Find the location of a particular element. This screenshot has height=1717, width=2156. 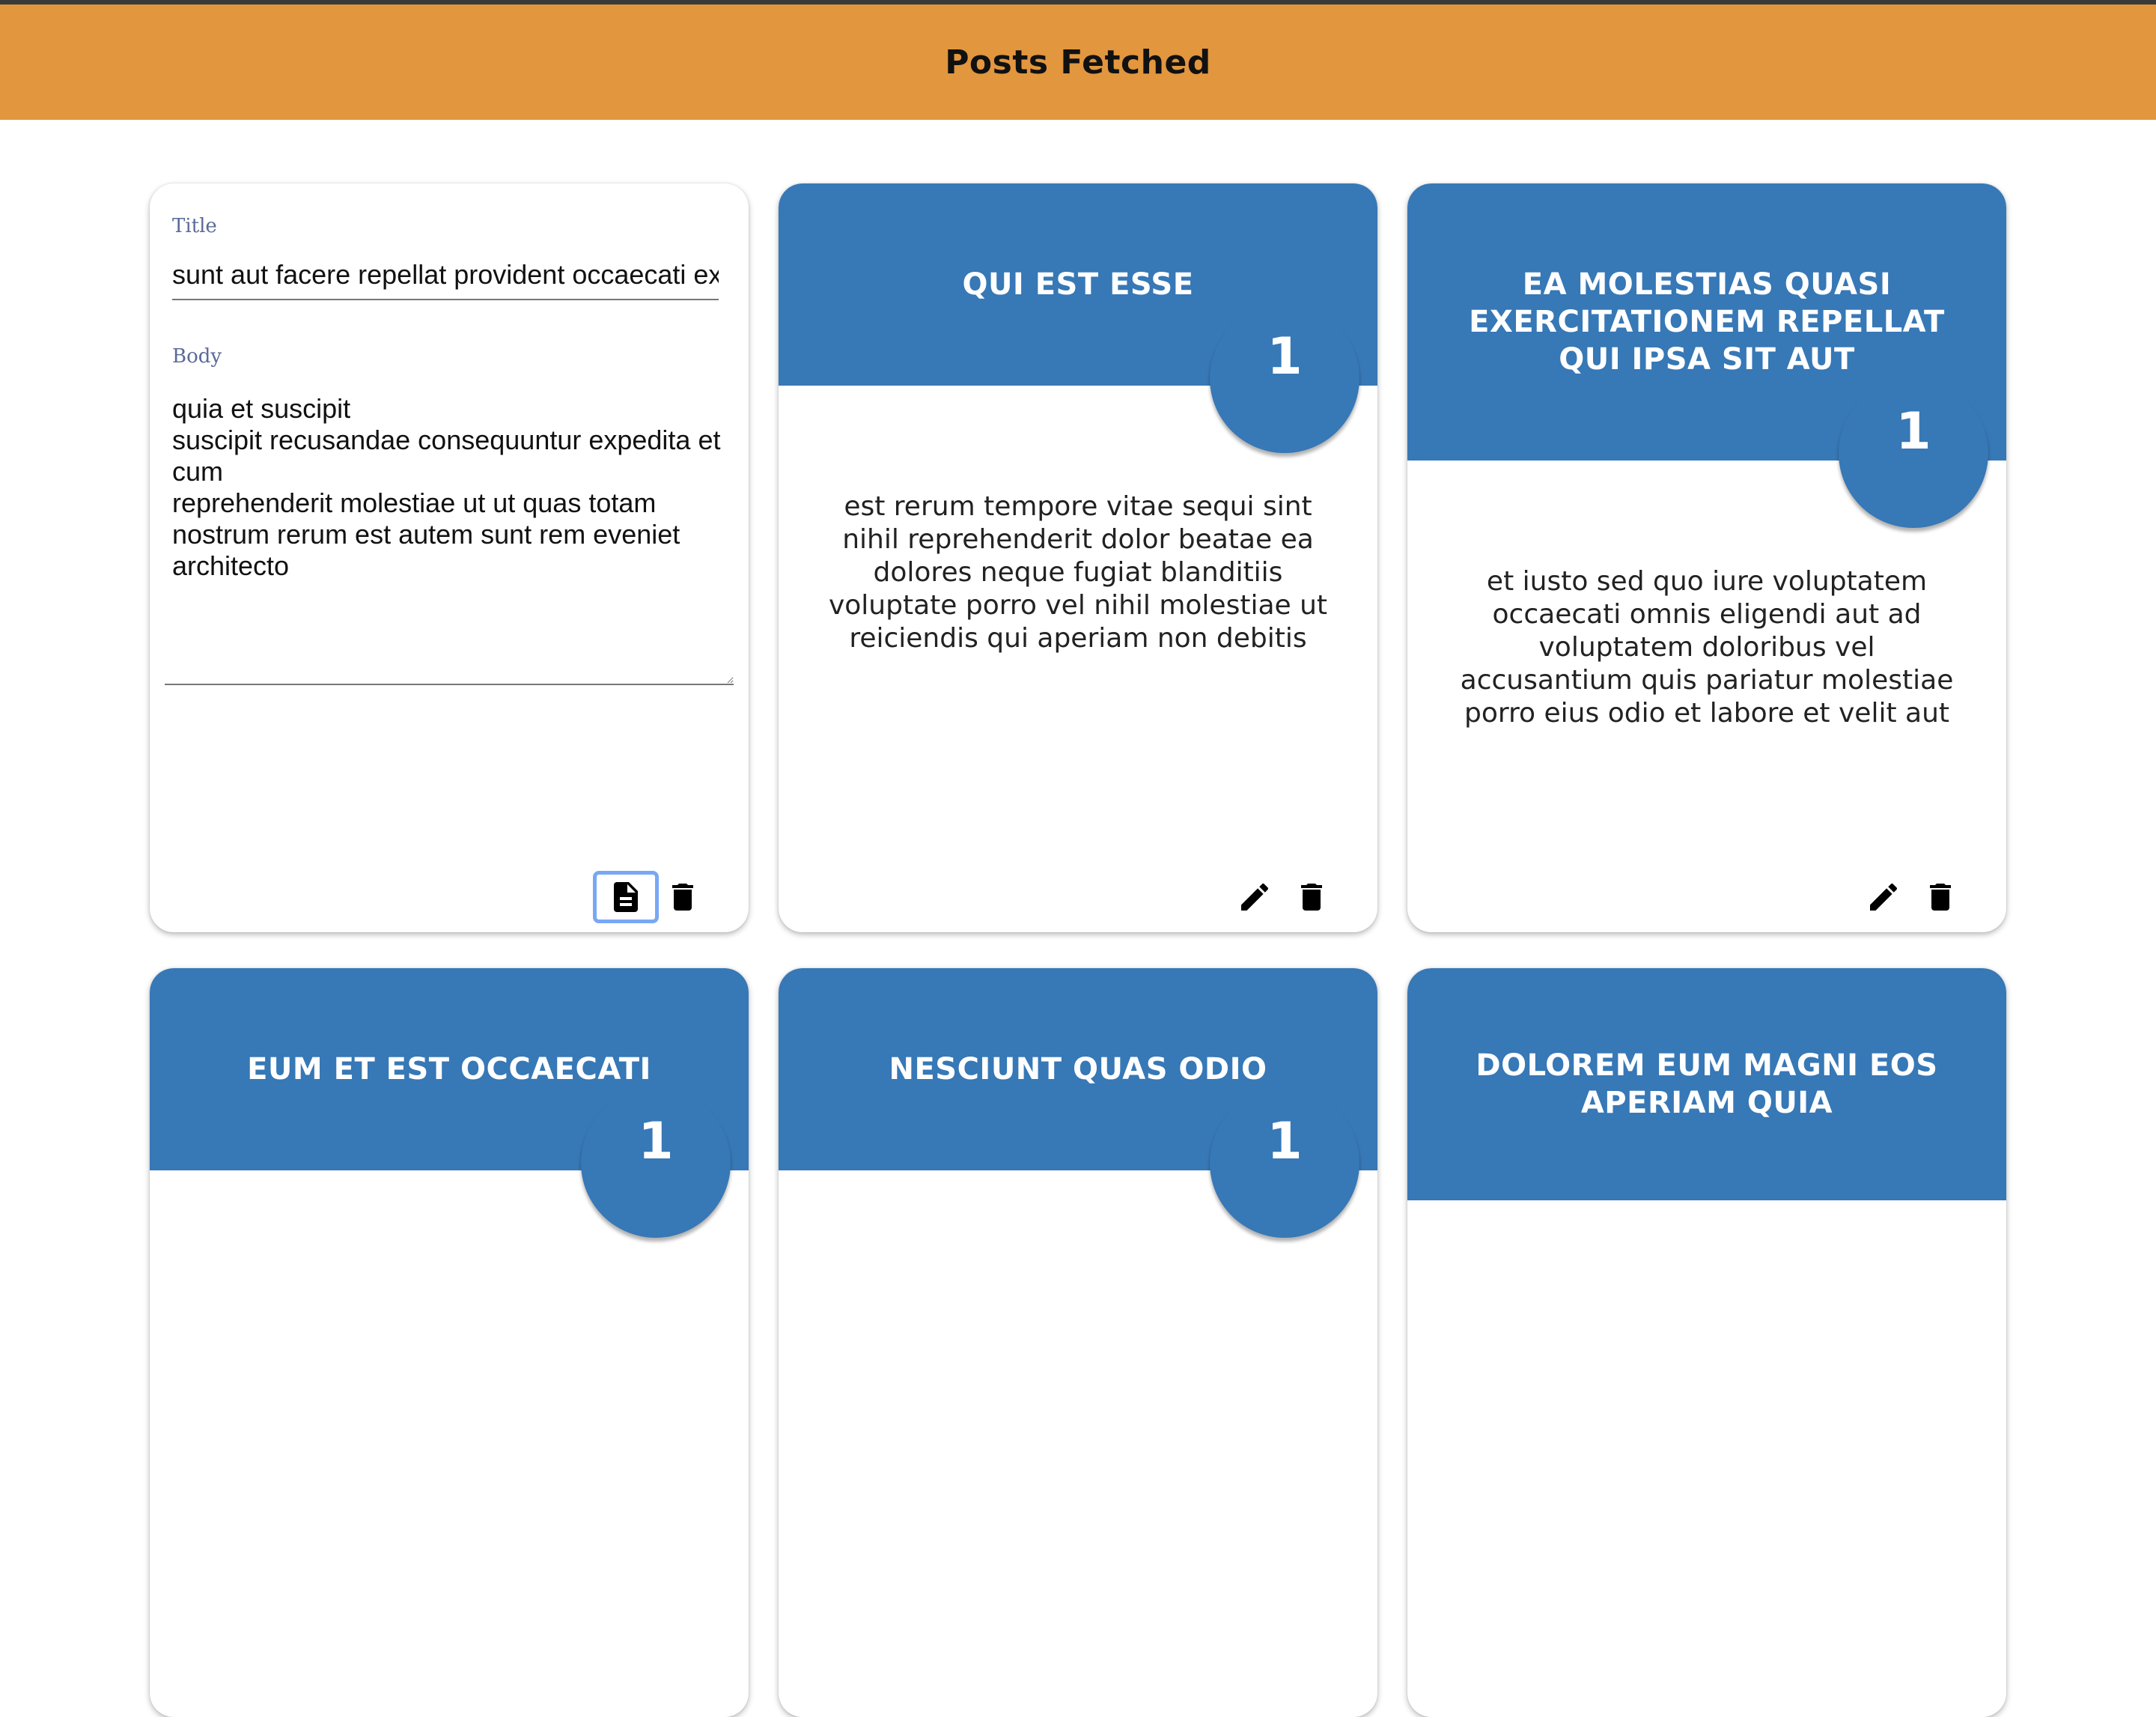

post-card: eum et est occaecati 1 is located at coordinates (449, 1342).